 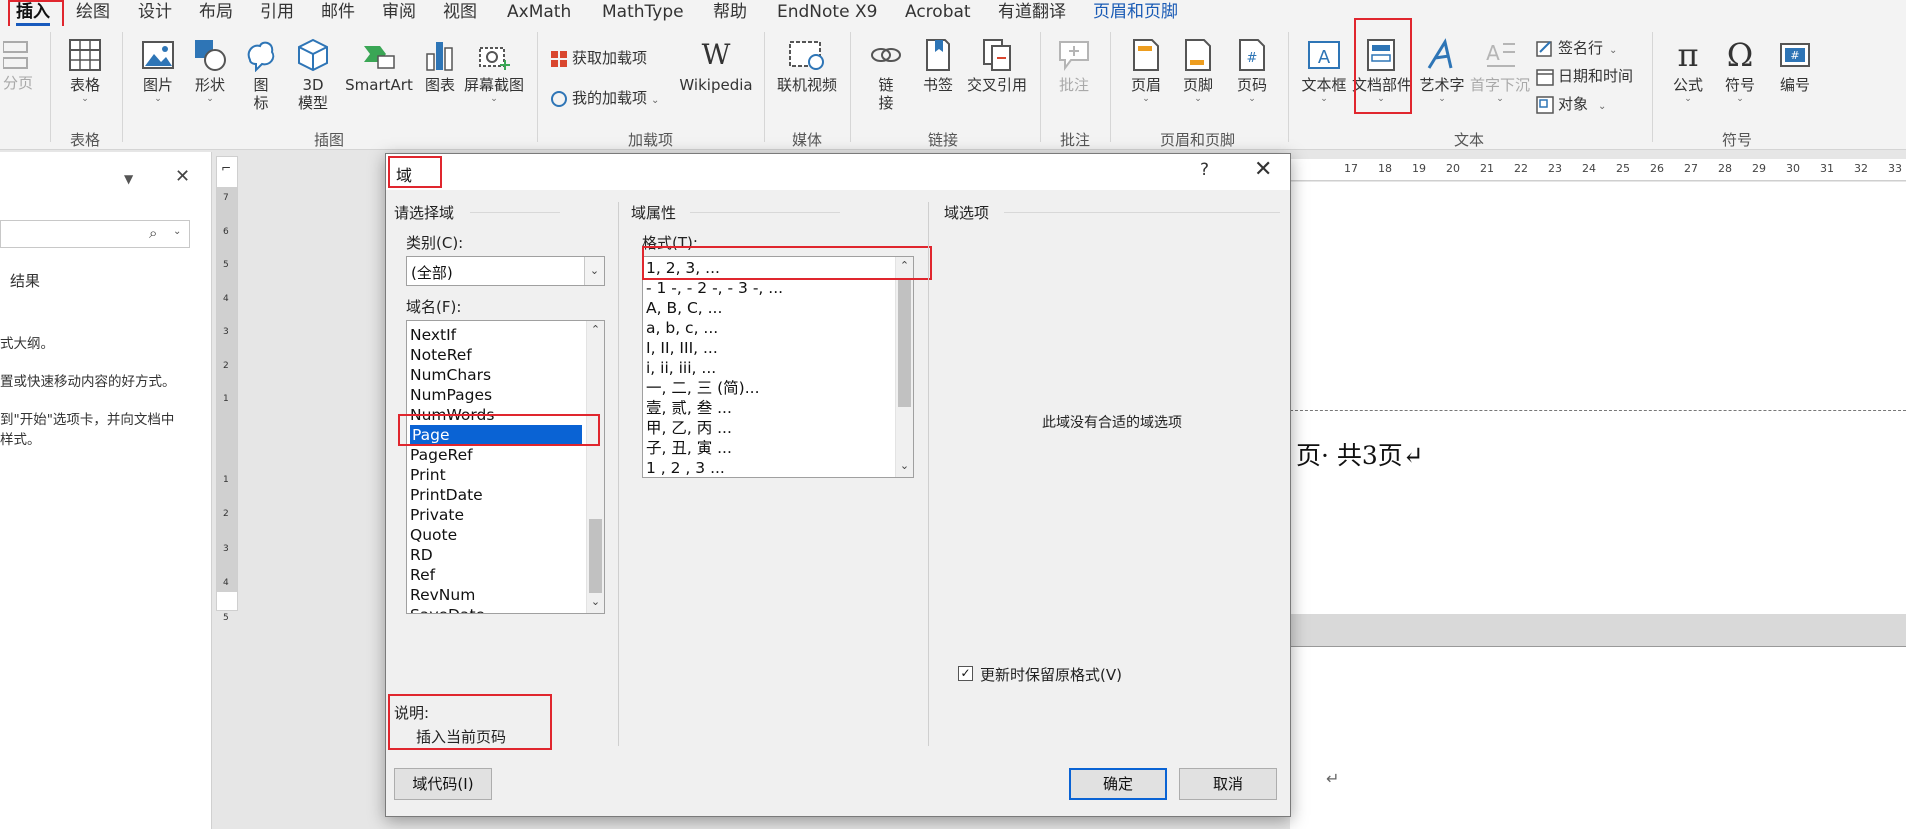 What do you see at coordinates (446, 495) in the screenshot?
I see `field-name-item: PrintDate` at bounding box center [446, 495].